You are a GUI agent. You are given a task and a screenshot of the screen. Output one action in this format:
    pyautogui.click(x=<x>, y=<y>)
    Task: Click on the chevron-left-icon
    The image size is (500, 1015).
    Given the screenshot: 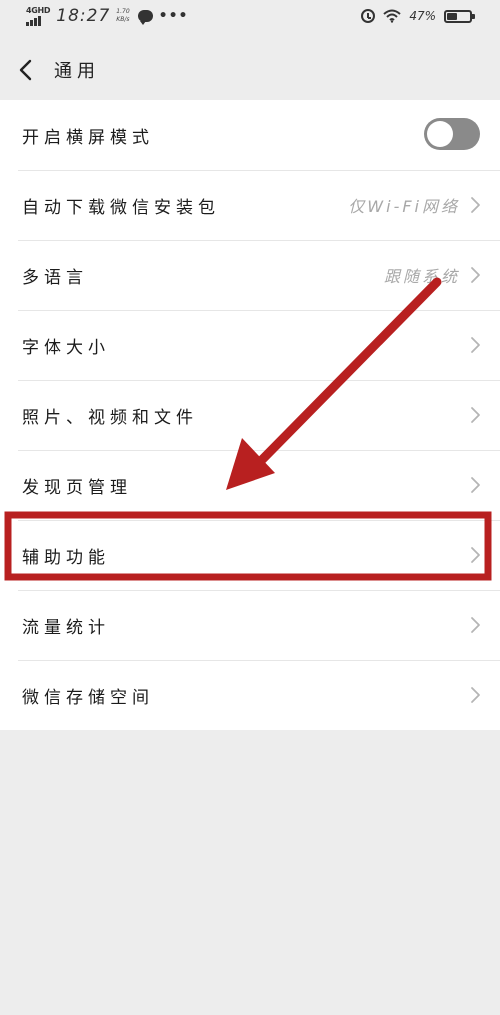 What is the action you would take?
    pyautogui.click(x=25, y=70)
    